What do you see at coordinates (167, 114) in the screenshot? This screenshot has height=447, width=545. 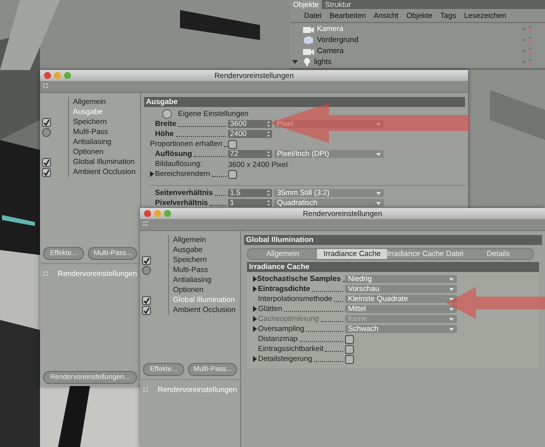 I see `radio-button` at bounding box center [167, 114].